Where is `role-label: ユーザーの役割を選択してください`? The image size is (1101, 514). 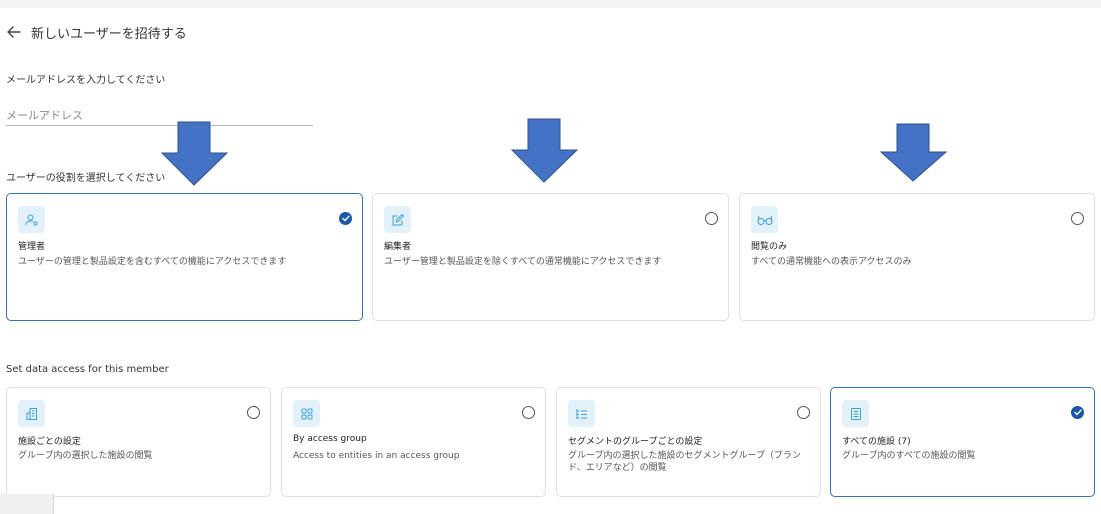
role-label: ユーザーの役割を選択してください is located at coordinates (86, 178).